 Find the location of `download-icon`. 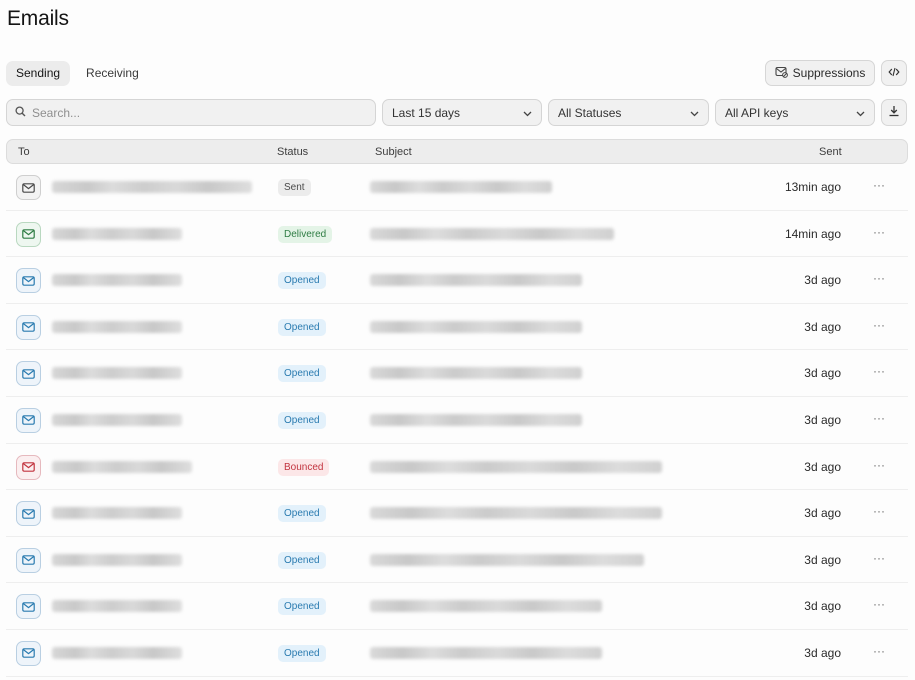

download-icon is located at coordinates (894, 112).